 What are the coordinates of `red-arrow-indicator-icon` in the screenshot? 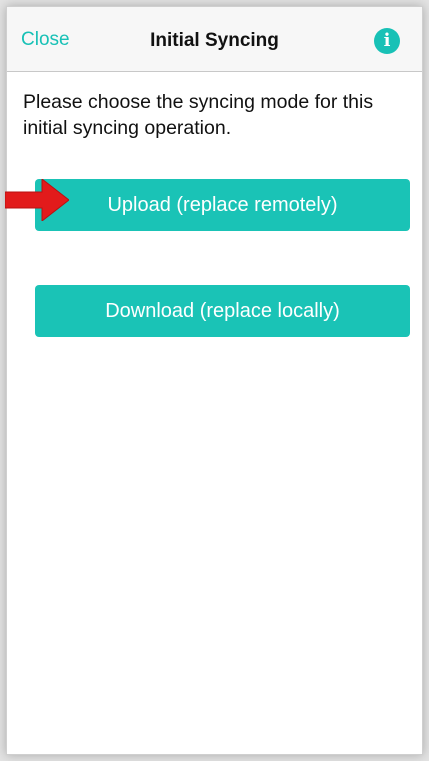 It's located at (37, 200).